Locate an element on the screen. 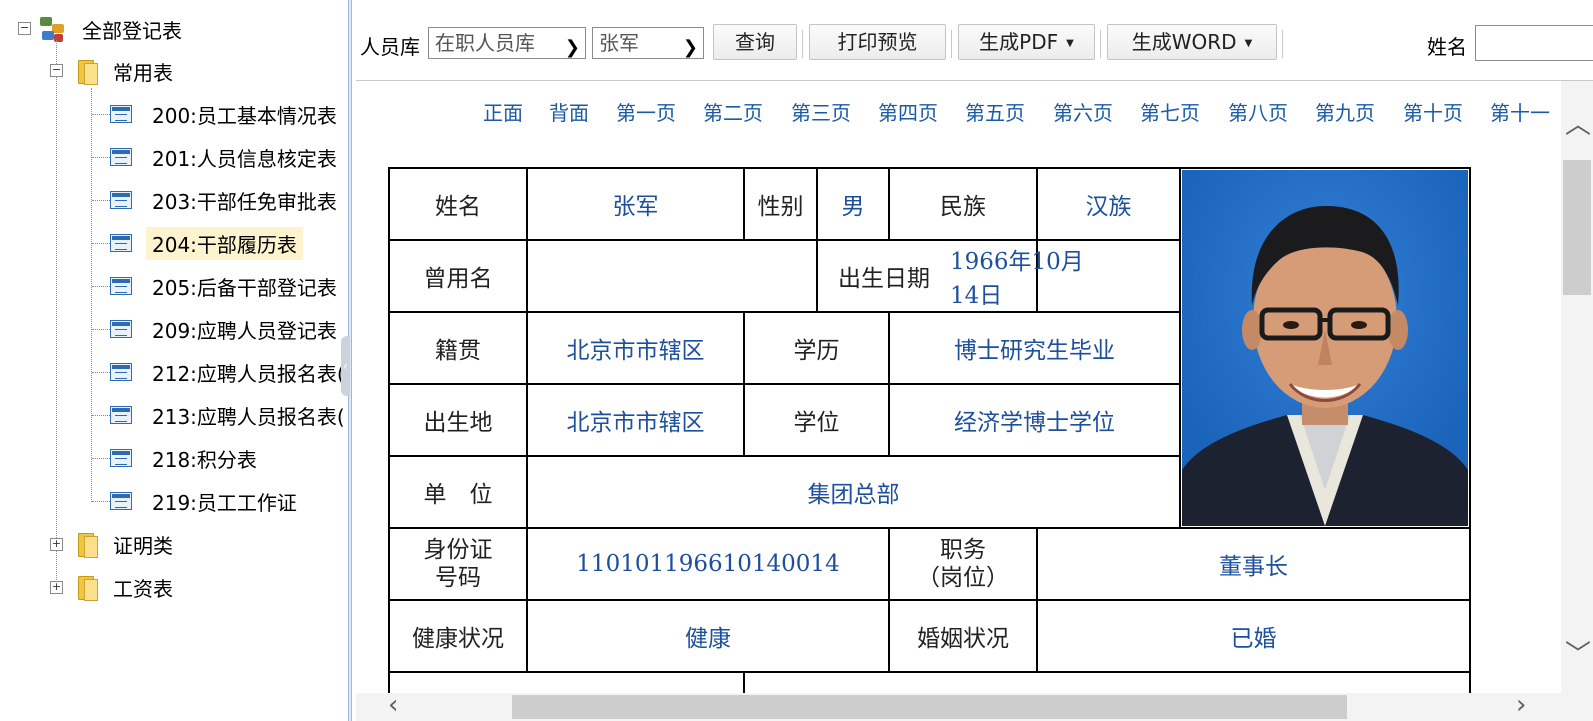 This screenshot has width=1593, height=721. collapse-root-icon: − is located at coordinates (24, 28).